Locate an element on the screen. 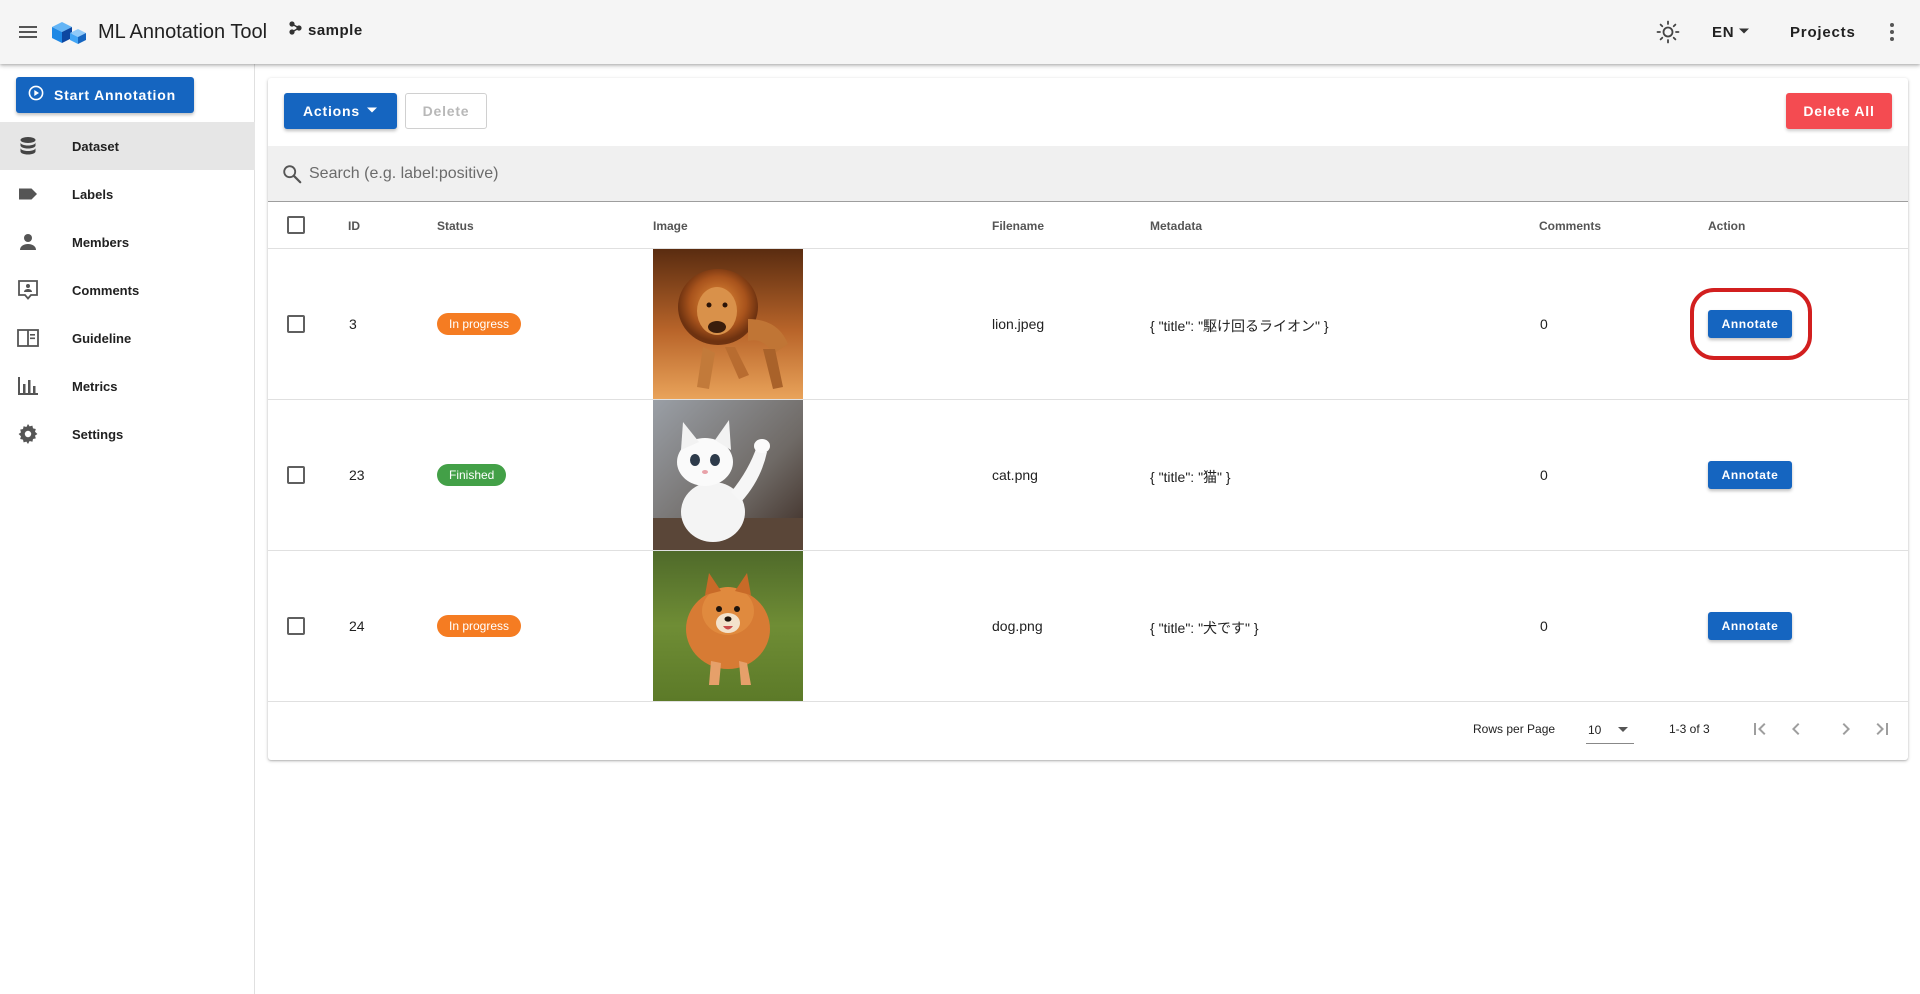 The height and width of the screenshot is (994, 1920). app-title: ML Annotation Tool is located at coordinates (183, 32).